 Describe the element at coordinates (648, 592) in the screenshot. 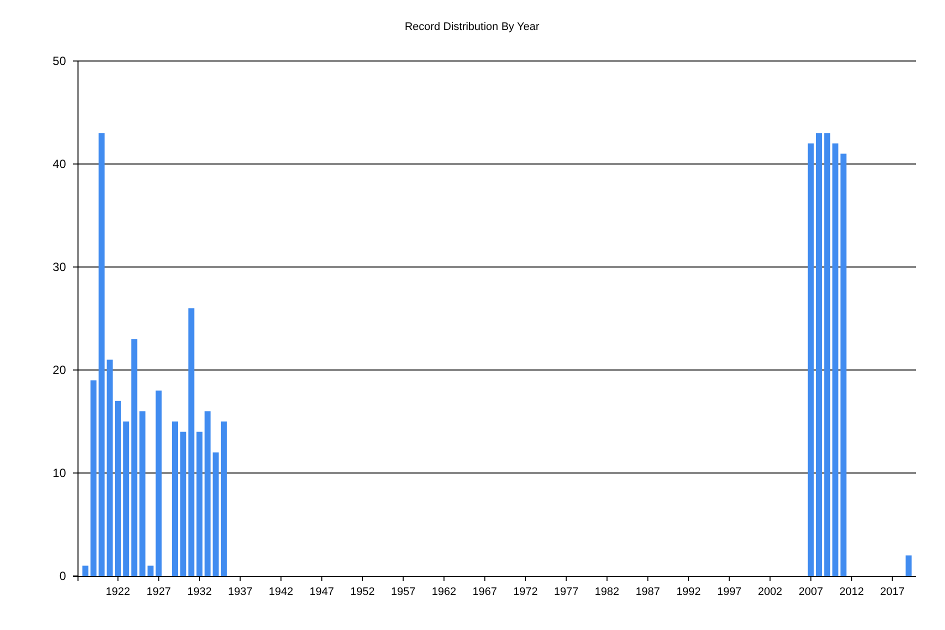

I see `x-tick-label: 1987` at that location.